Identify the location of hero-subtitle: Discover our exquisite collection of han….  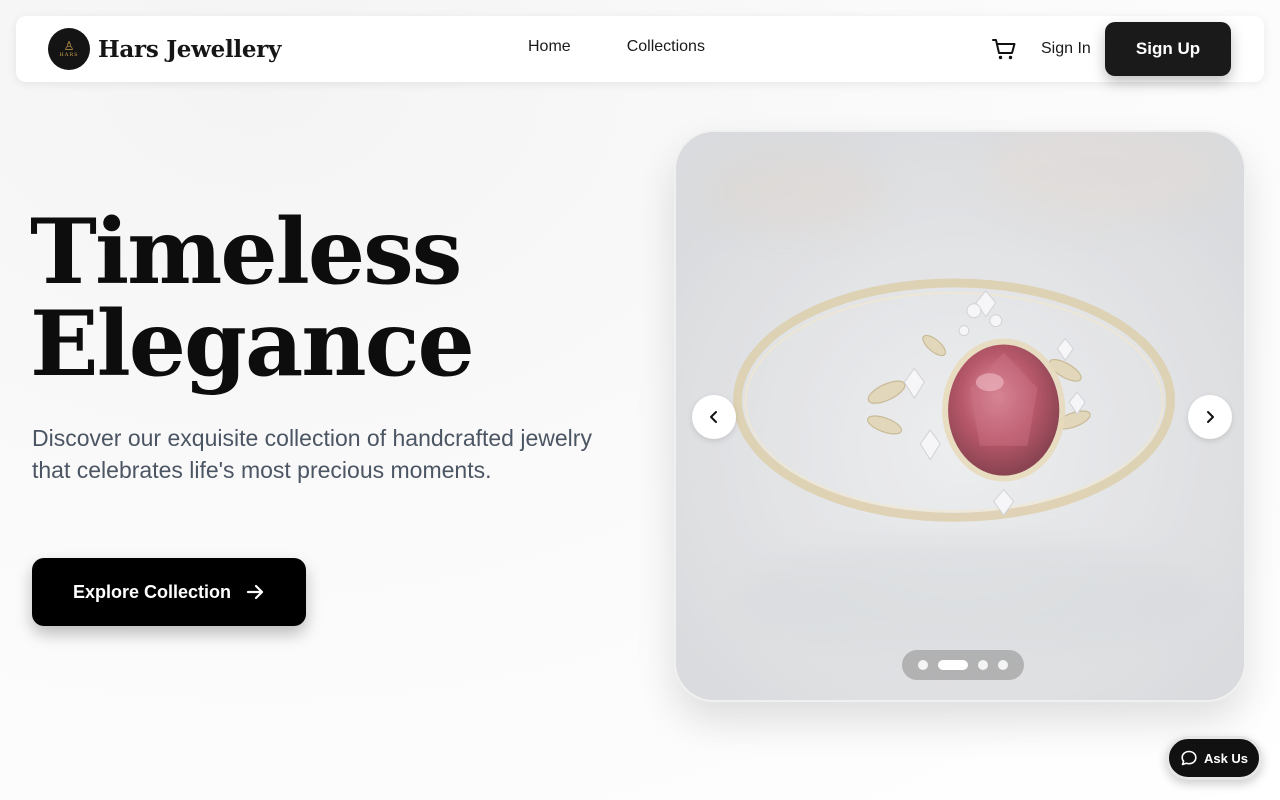
(312, 454).